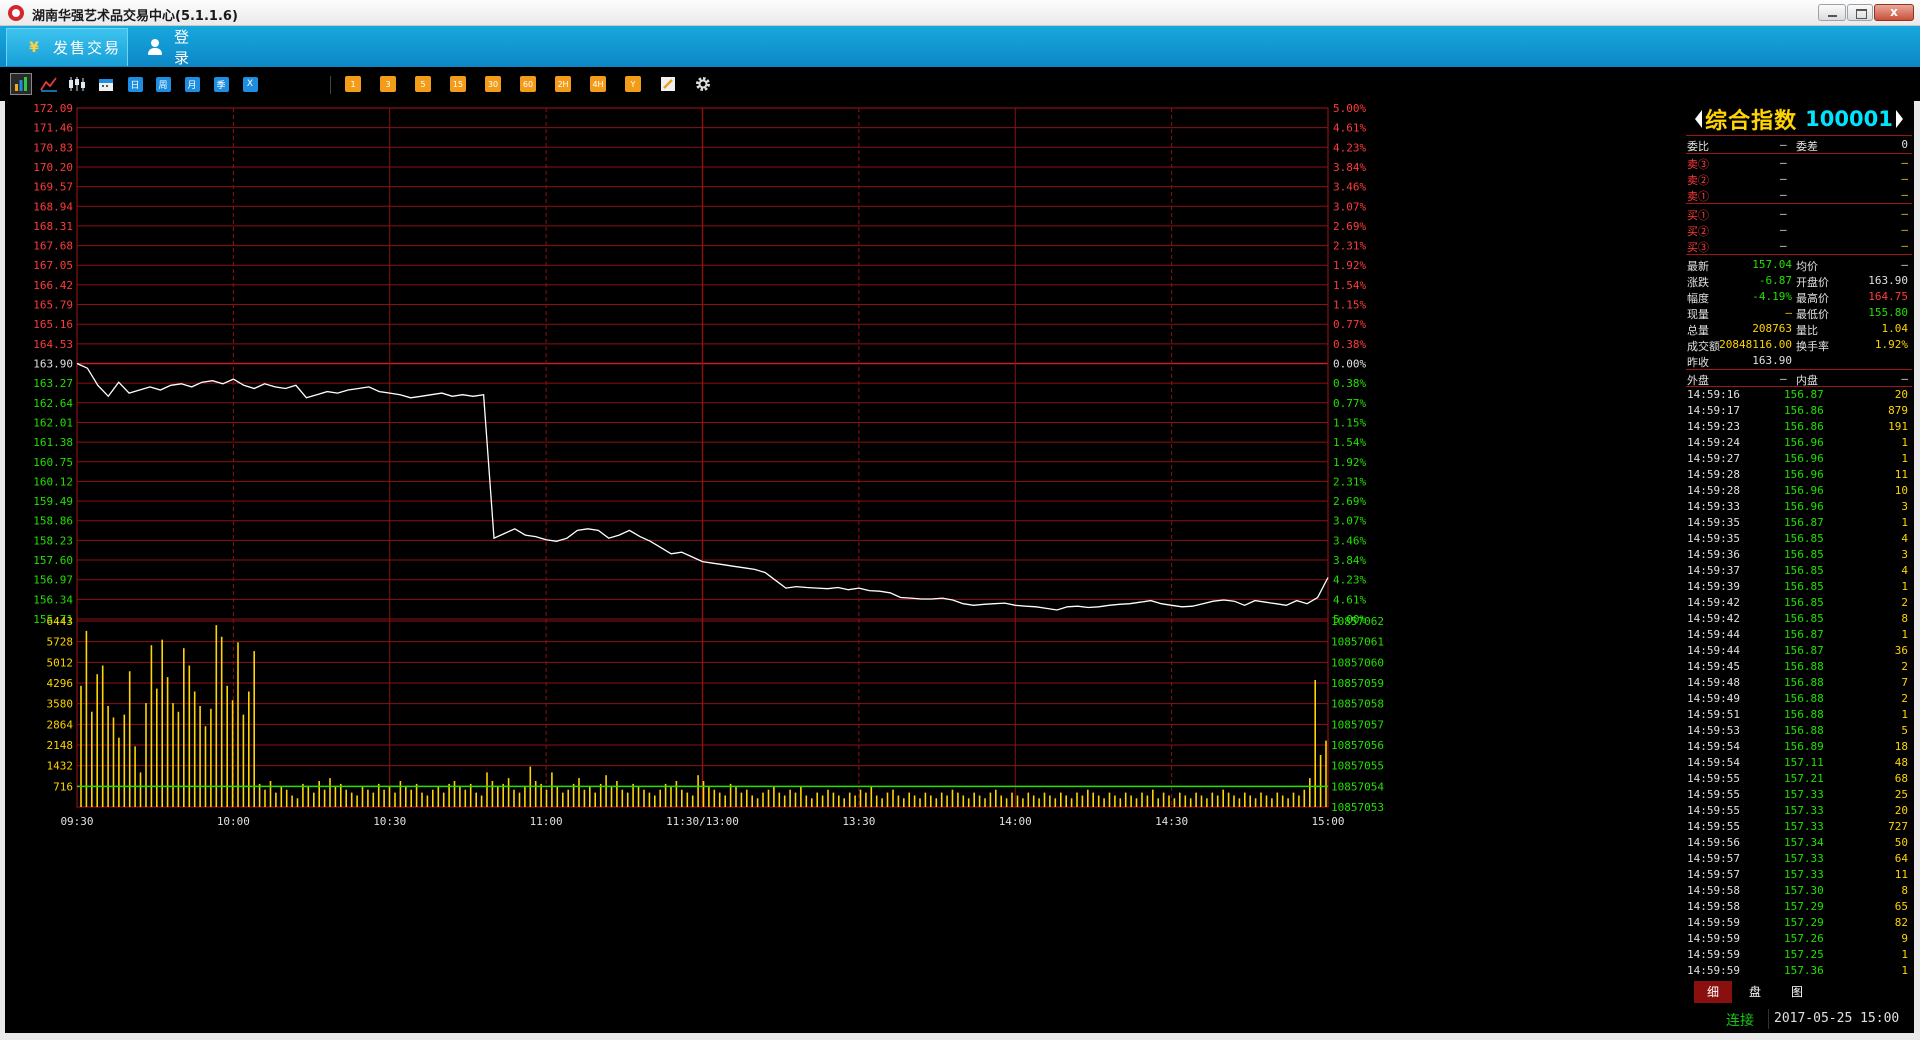 The height and width of the screenshot is (1040, 1920). What do you see at coordinates (53, 285) in the screenshot?
I see `price-tick-label: 166.42` at bounding box center [53, 285].